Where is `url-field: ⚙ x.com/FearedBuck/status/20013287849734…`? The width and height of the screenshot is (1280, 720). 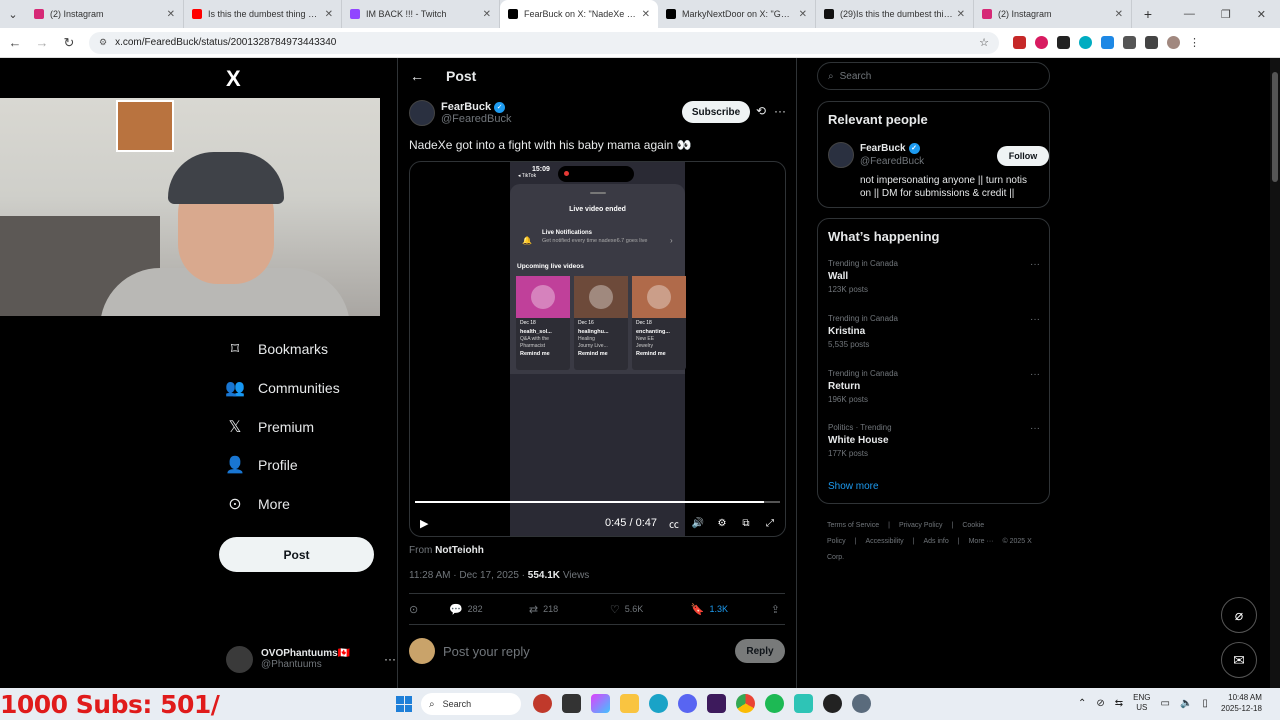
url-field: ⚙ x.com/FearedBuck/status/20013287849734… is located at coordinates (544, 42).